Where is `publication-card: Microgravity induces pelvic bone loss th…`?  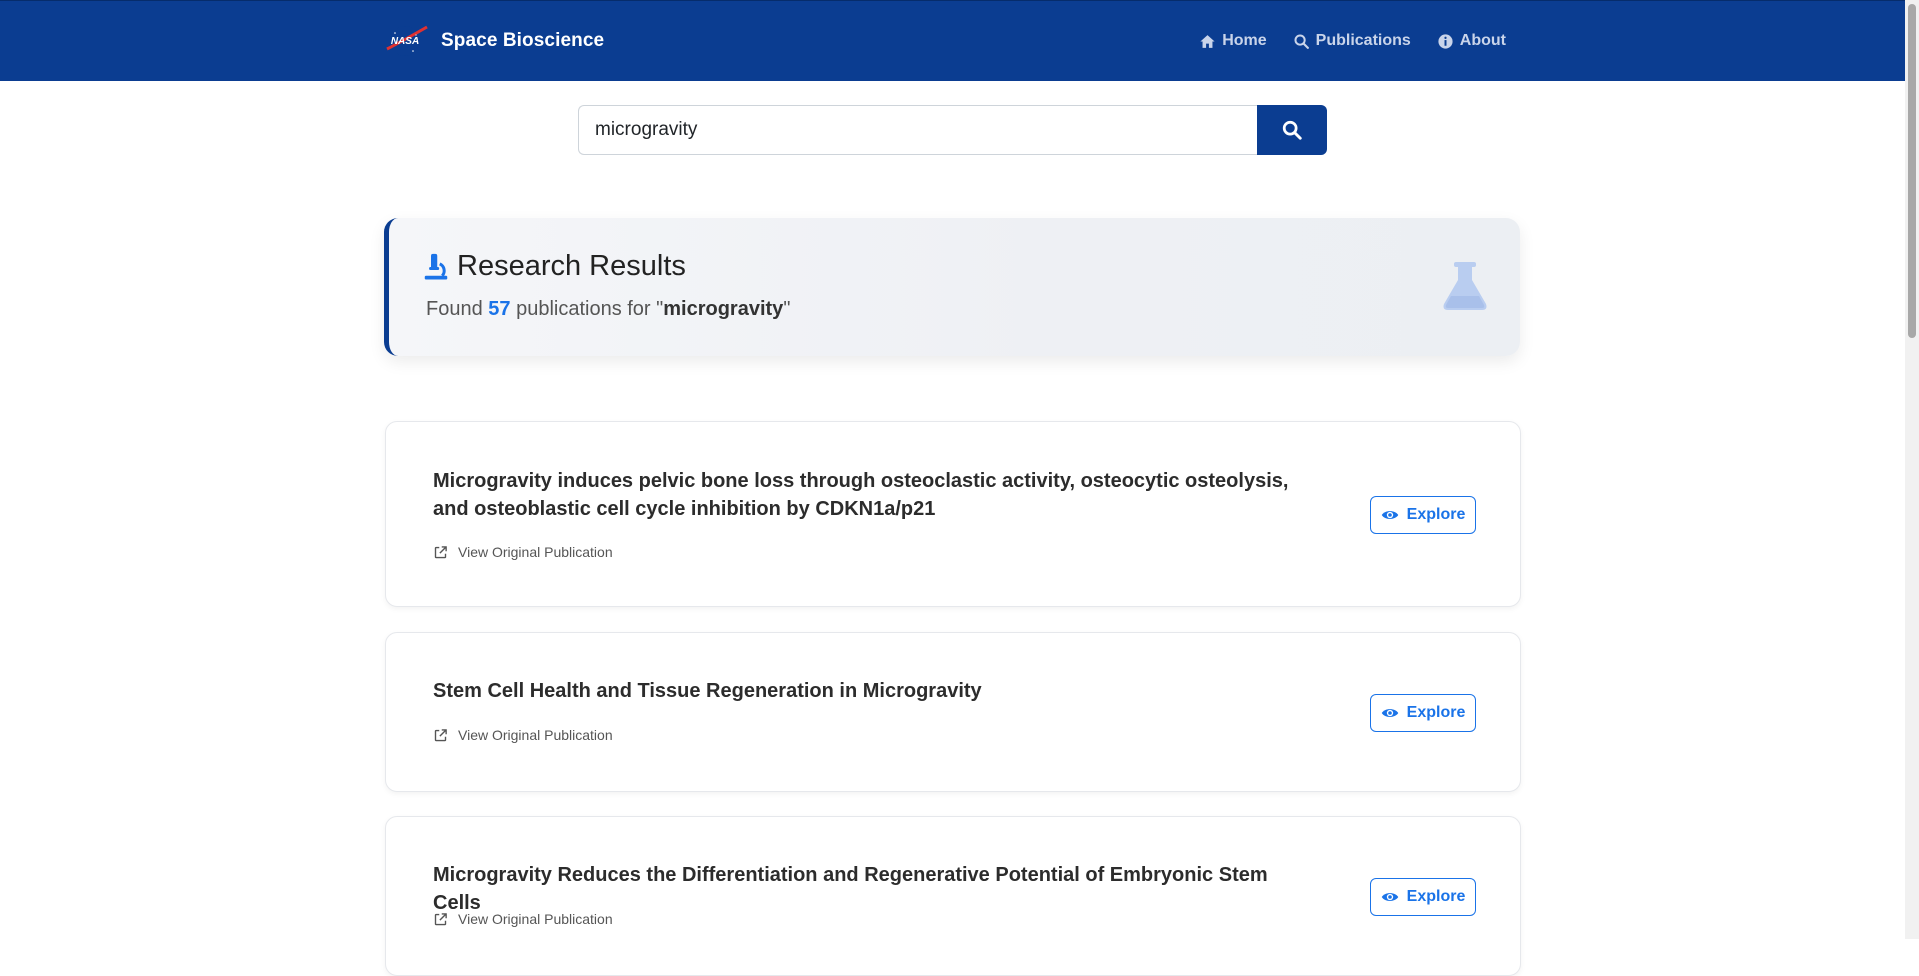
publication-card: Microgravity induces pelvic bone loss th… is located at coordinates (953, 514).